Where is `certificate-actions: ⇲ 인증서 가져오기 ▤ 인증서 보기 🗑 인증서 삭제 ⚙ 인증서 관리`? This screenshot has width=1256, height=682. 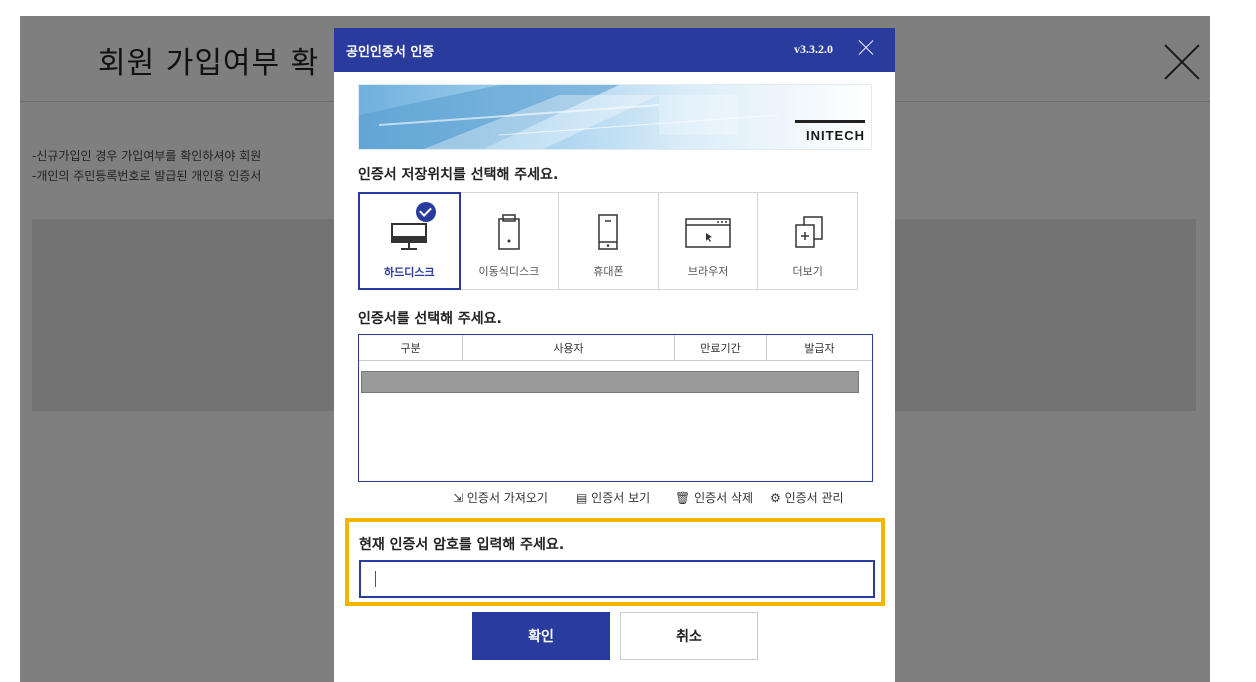 certificate-actions: ⇲ 인증서 가져오기 ▤ 인증서 보기 🗑 인증서 삭제 ⚙ 인증서 관리 is located at coordinates (615, 498).